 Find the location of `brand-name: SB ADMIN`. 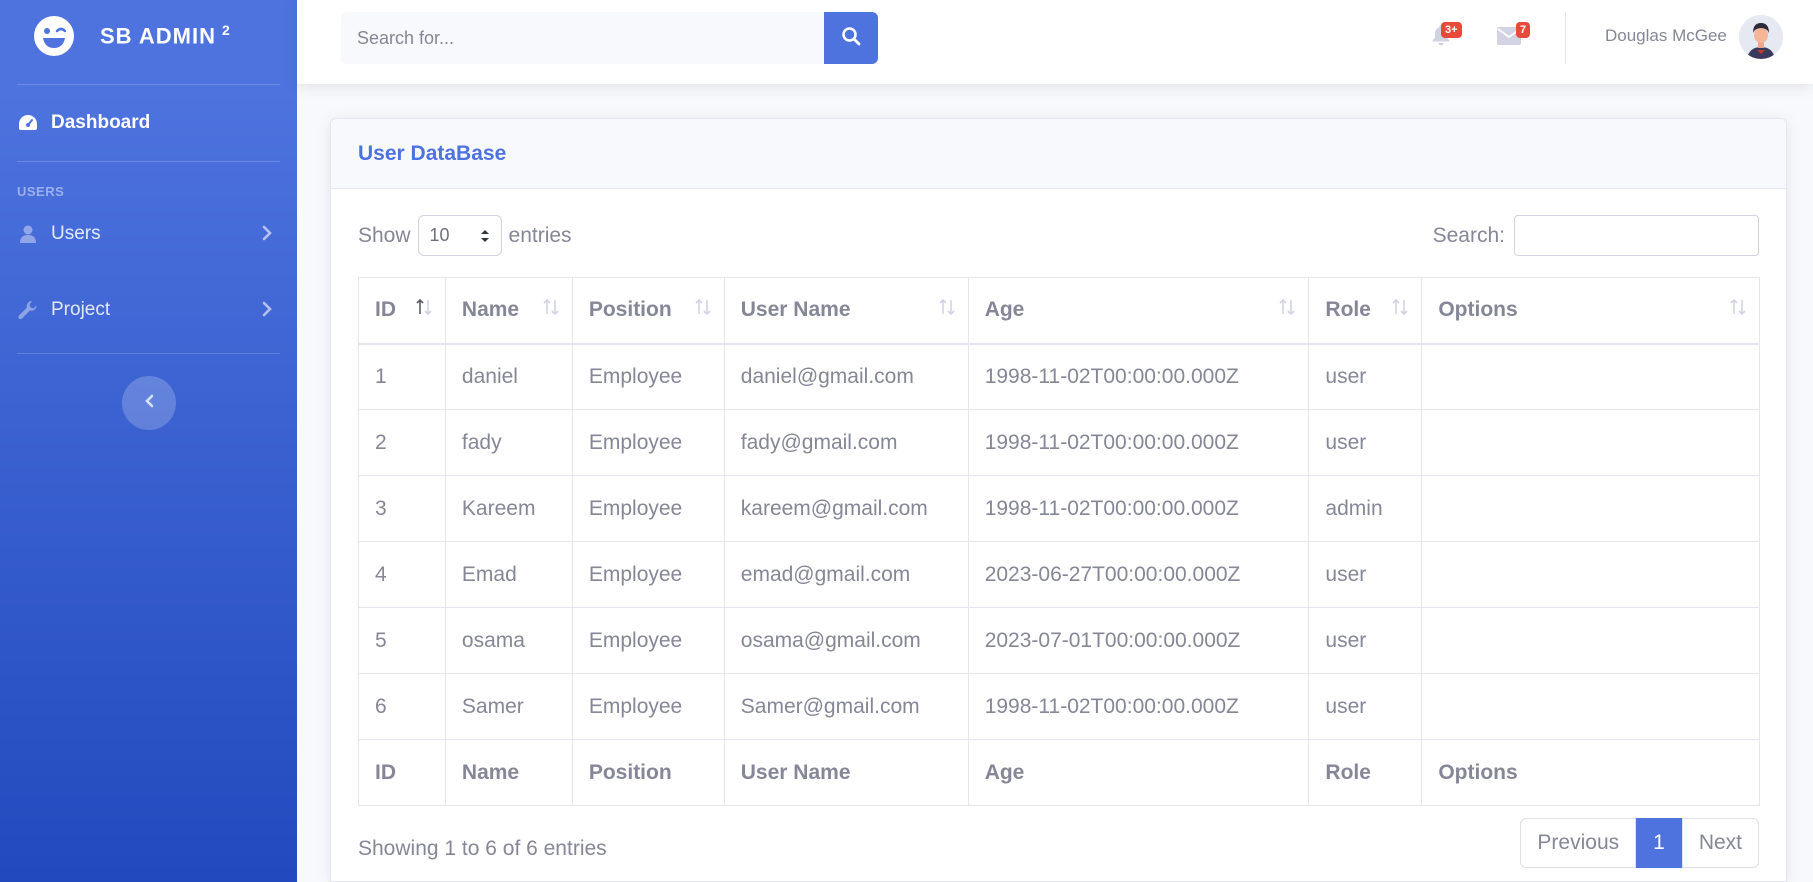

brand-name: SB ADMIN is located at coordinates (158, 36).